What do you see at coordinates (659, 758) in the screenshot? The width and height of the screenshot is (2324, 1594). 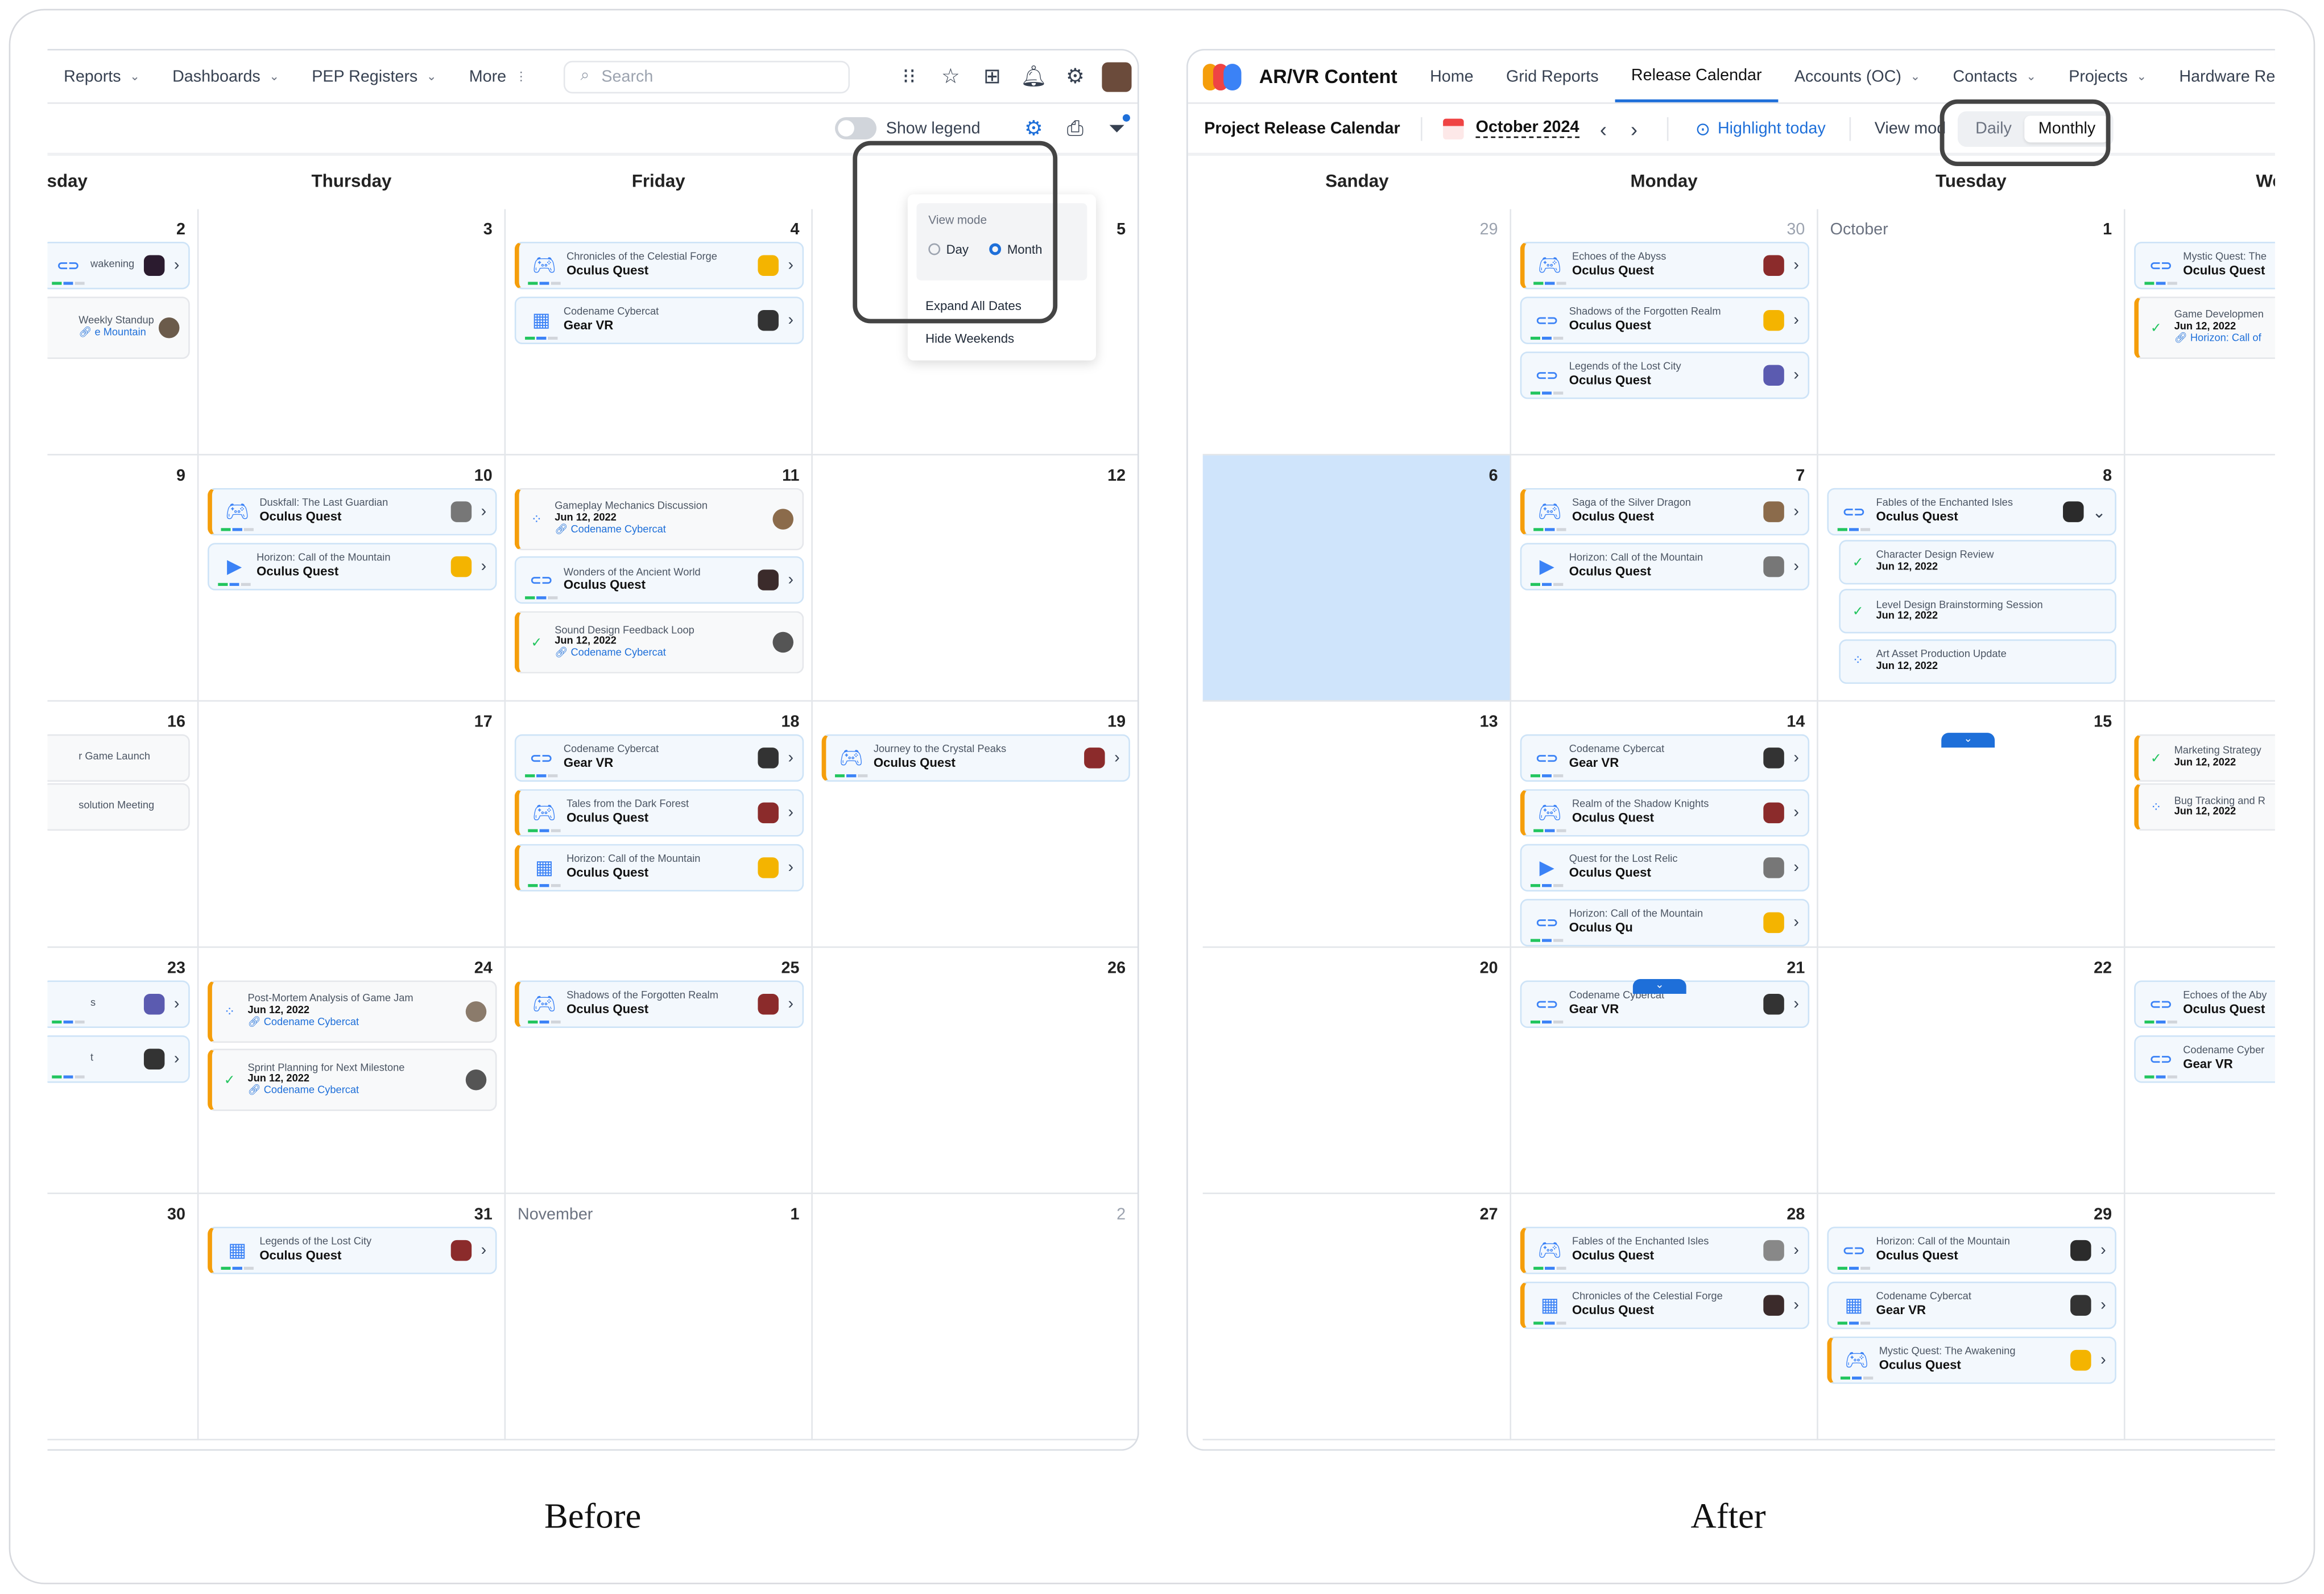 I see `release-card: ⊂⊃ Codename Cybercat Gear VR ›` at bounding box center [659, 758].